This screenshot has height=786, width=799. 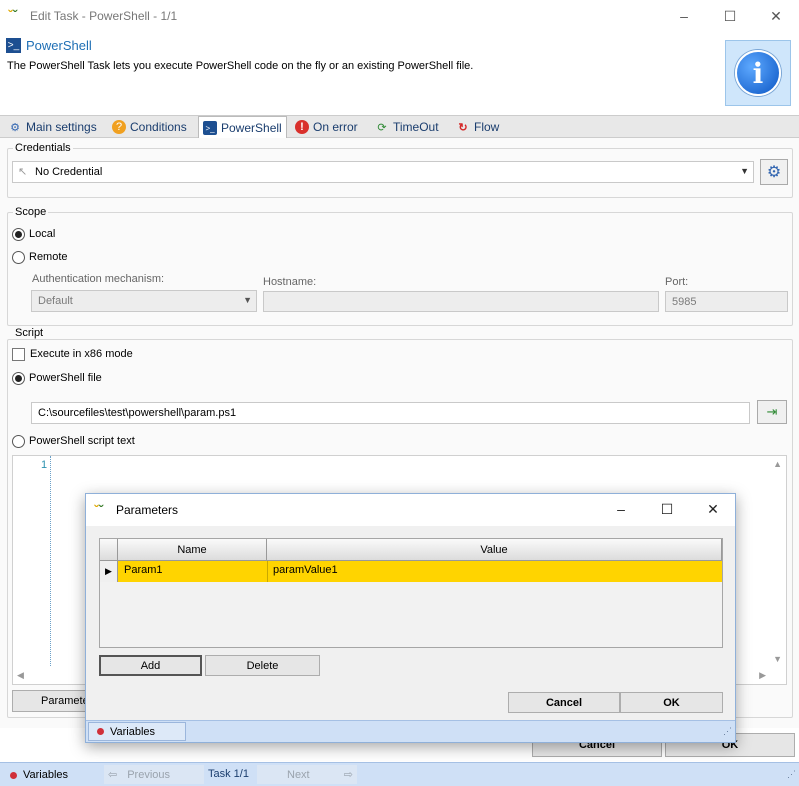 What do you see at coordinates (18, 257) in the screenshot?
I see `remote-radio` at bounding box center [18, 257].